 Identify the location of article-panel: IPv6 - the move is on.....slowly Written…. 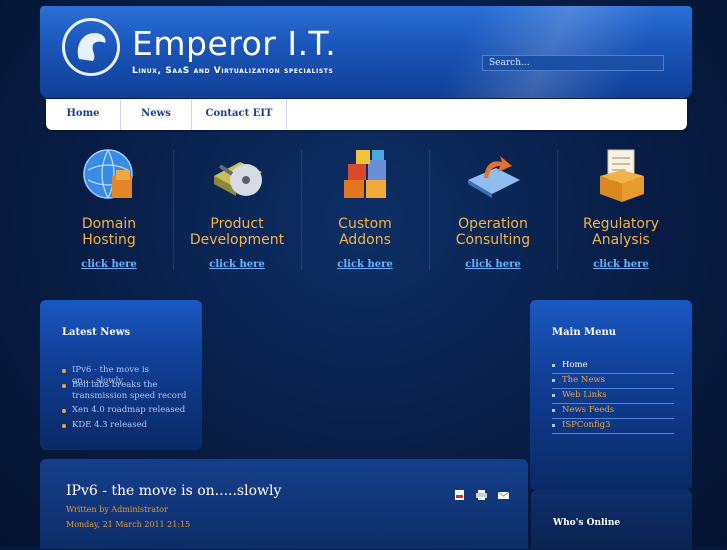
(284, 504).